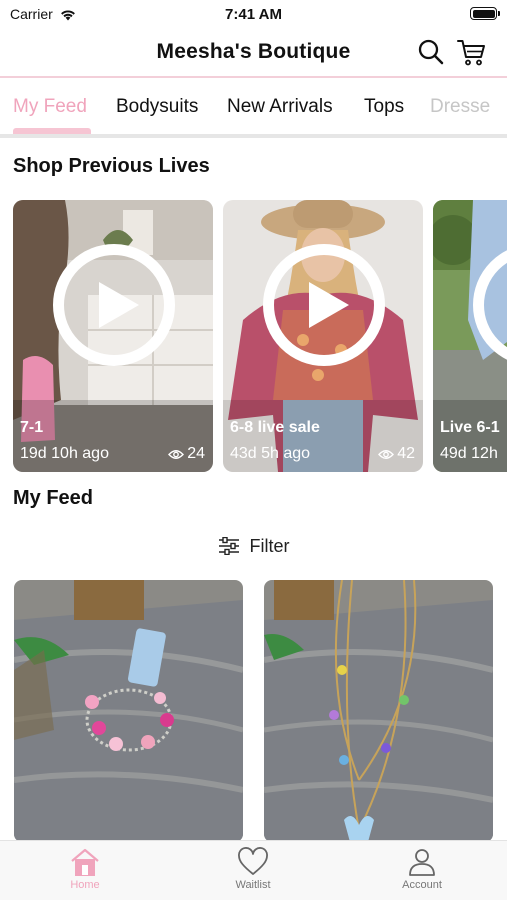 The image size is (507, 900). What do you see at coordinates (469, 453) in the screenshot?
I see `live-time-ago: 49d 12h` at bounding box center [469, 453].